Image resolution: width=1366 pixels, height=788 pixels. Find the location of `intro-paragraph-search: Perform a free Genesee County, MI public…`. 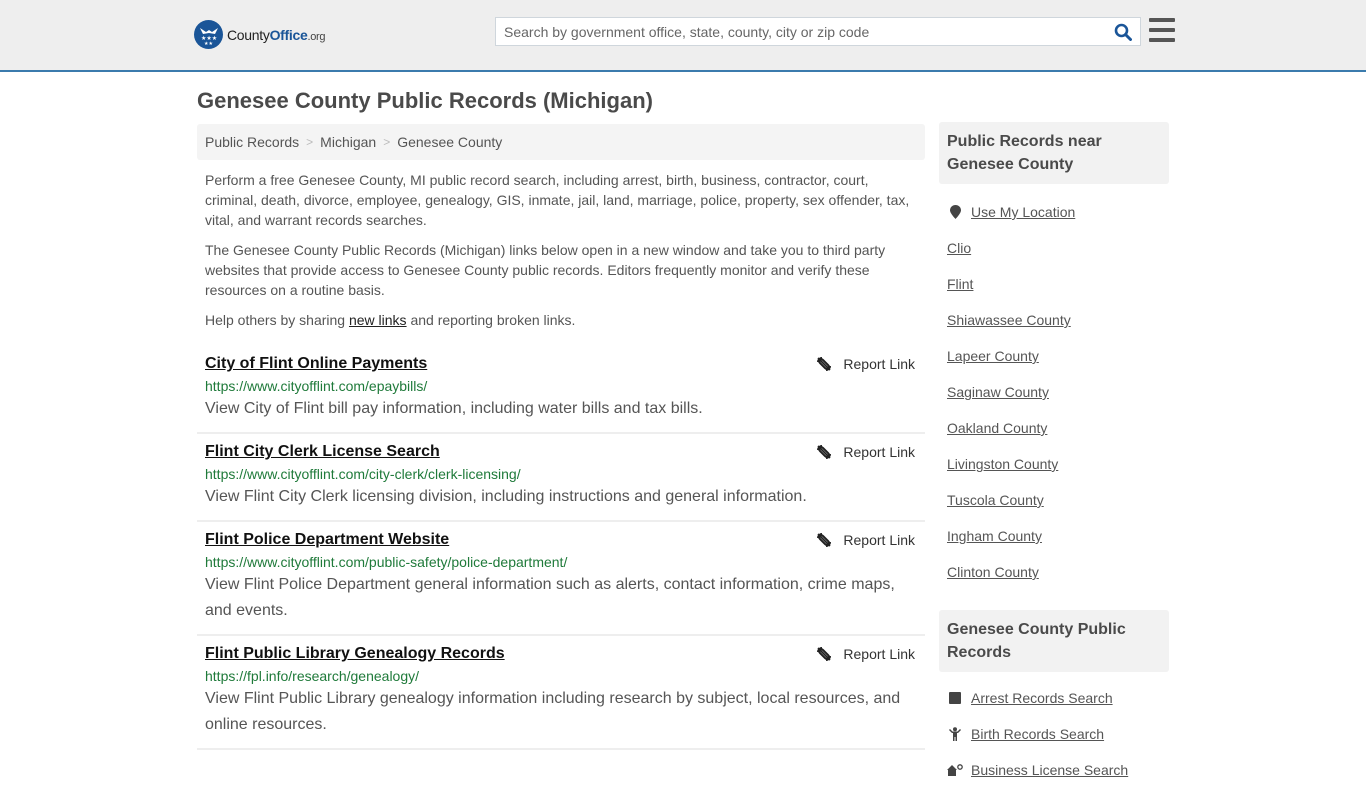

intro-paragraph-search: Perform a free Genesee County, MI public… is located at coordinates (557, 200).